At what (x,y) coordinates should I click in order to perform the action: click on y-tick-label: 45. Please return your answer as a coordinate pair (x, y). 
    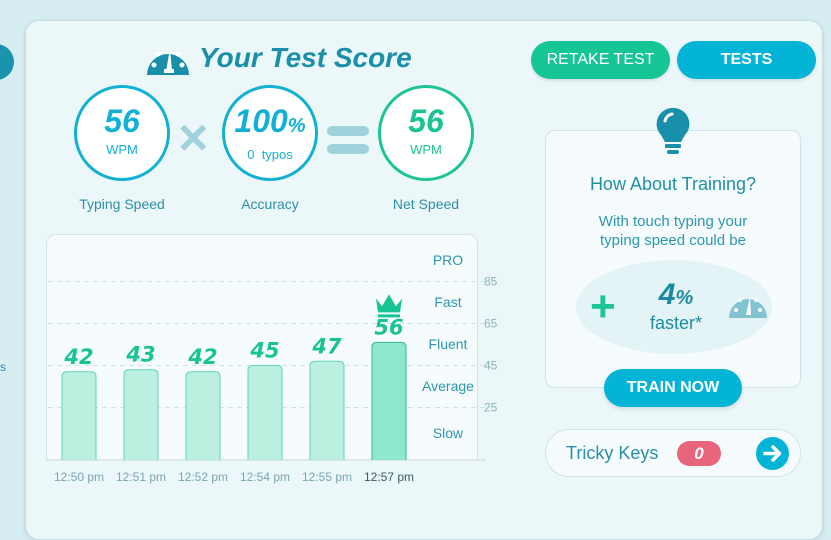
    Looking at the image, I should click on (491, 366).